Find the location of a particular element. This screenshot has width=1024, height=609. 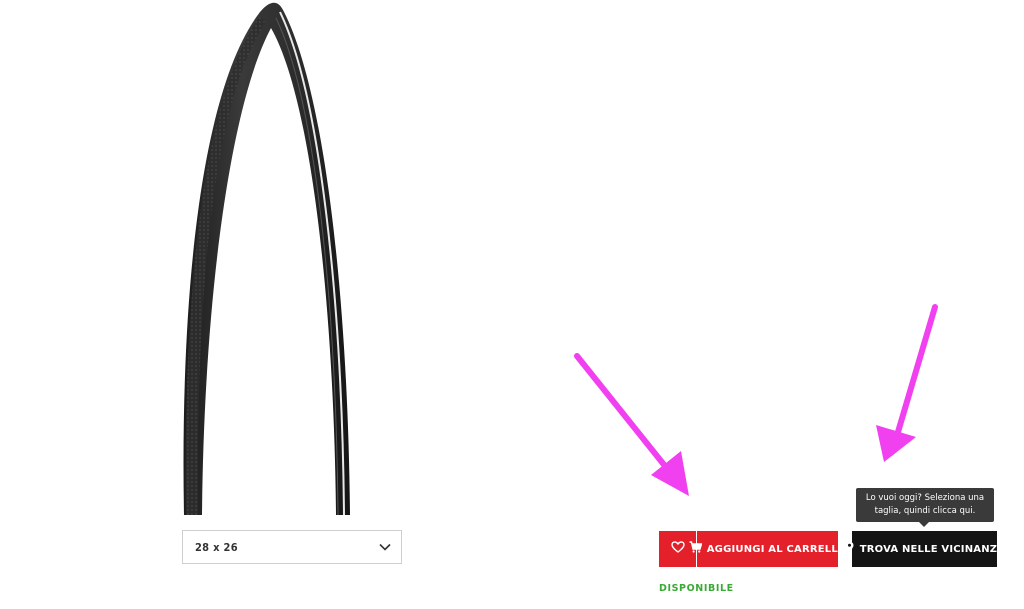

annotation-arrow-nearby is located at coordinates (907, 383).